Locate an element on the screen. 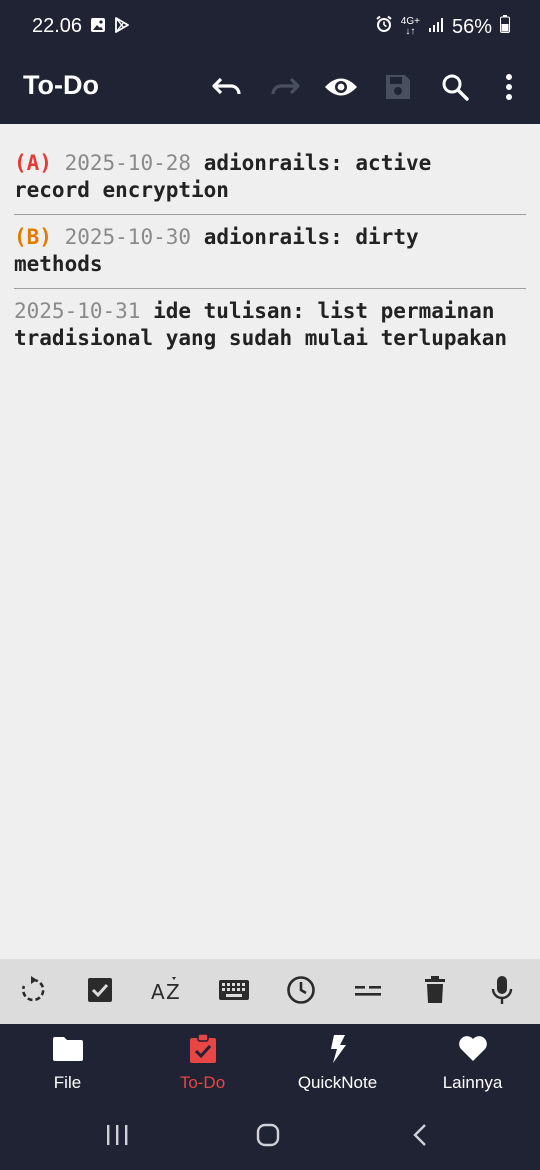  nav-lainnya: Lainnya is located at coordinates (472, 1065).